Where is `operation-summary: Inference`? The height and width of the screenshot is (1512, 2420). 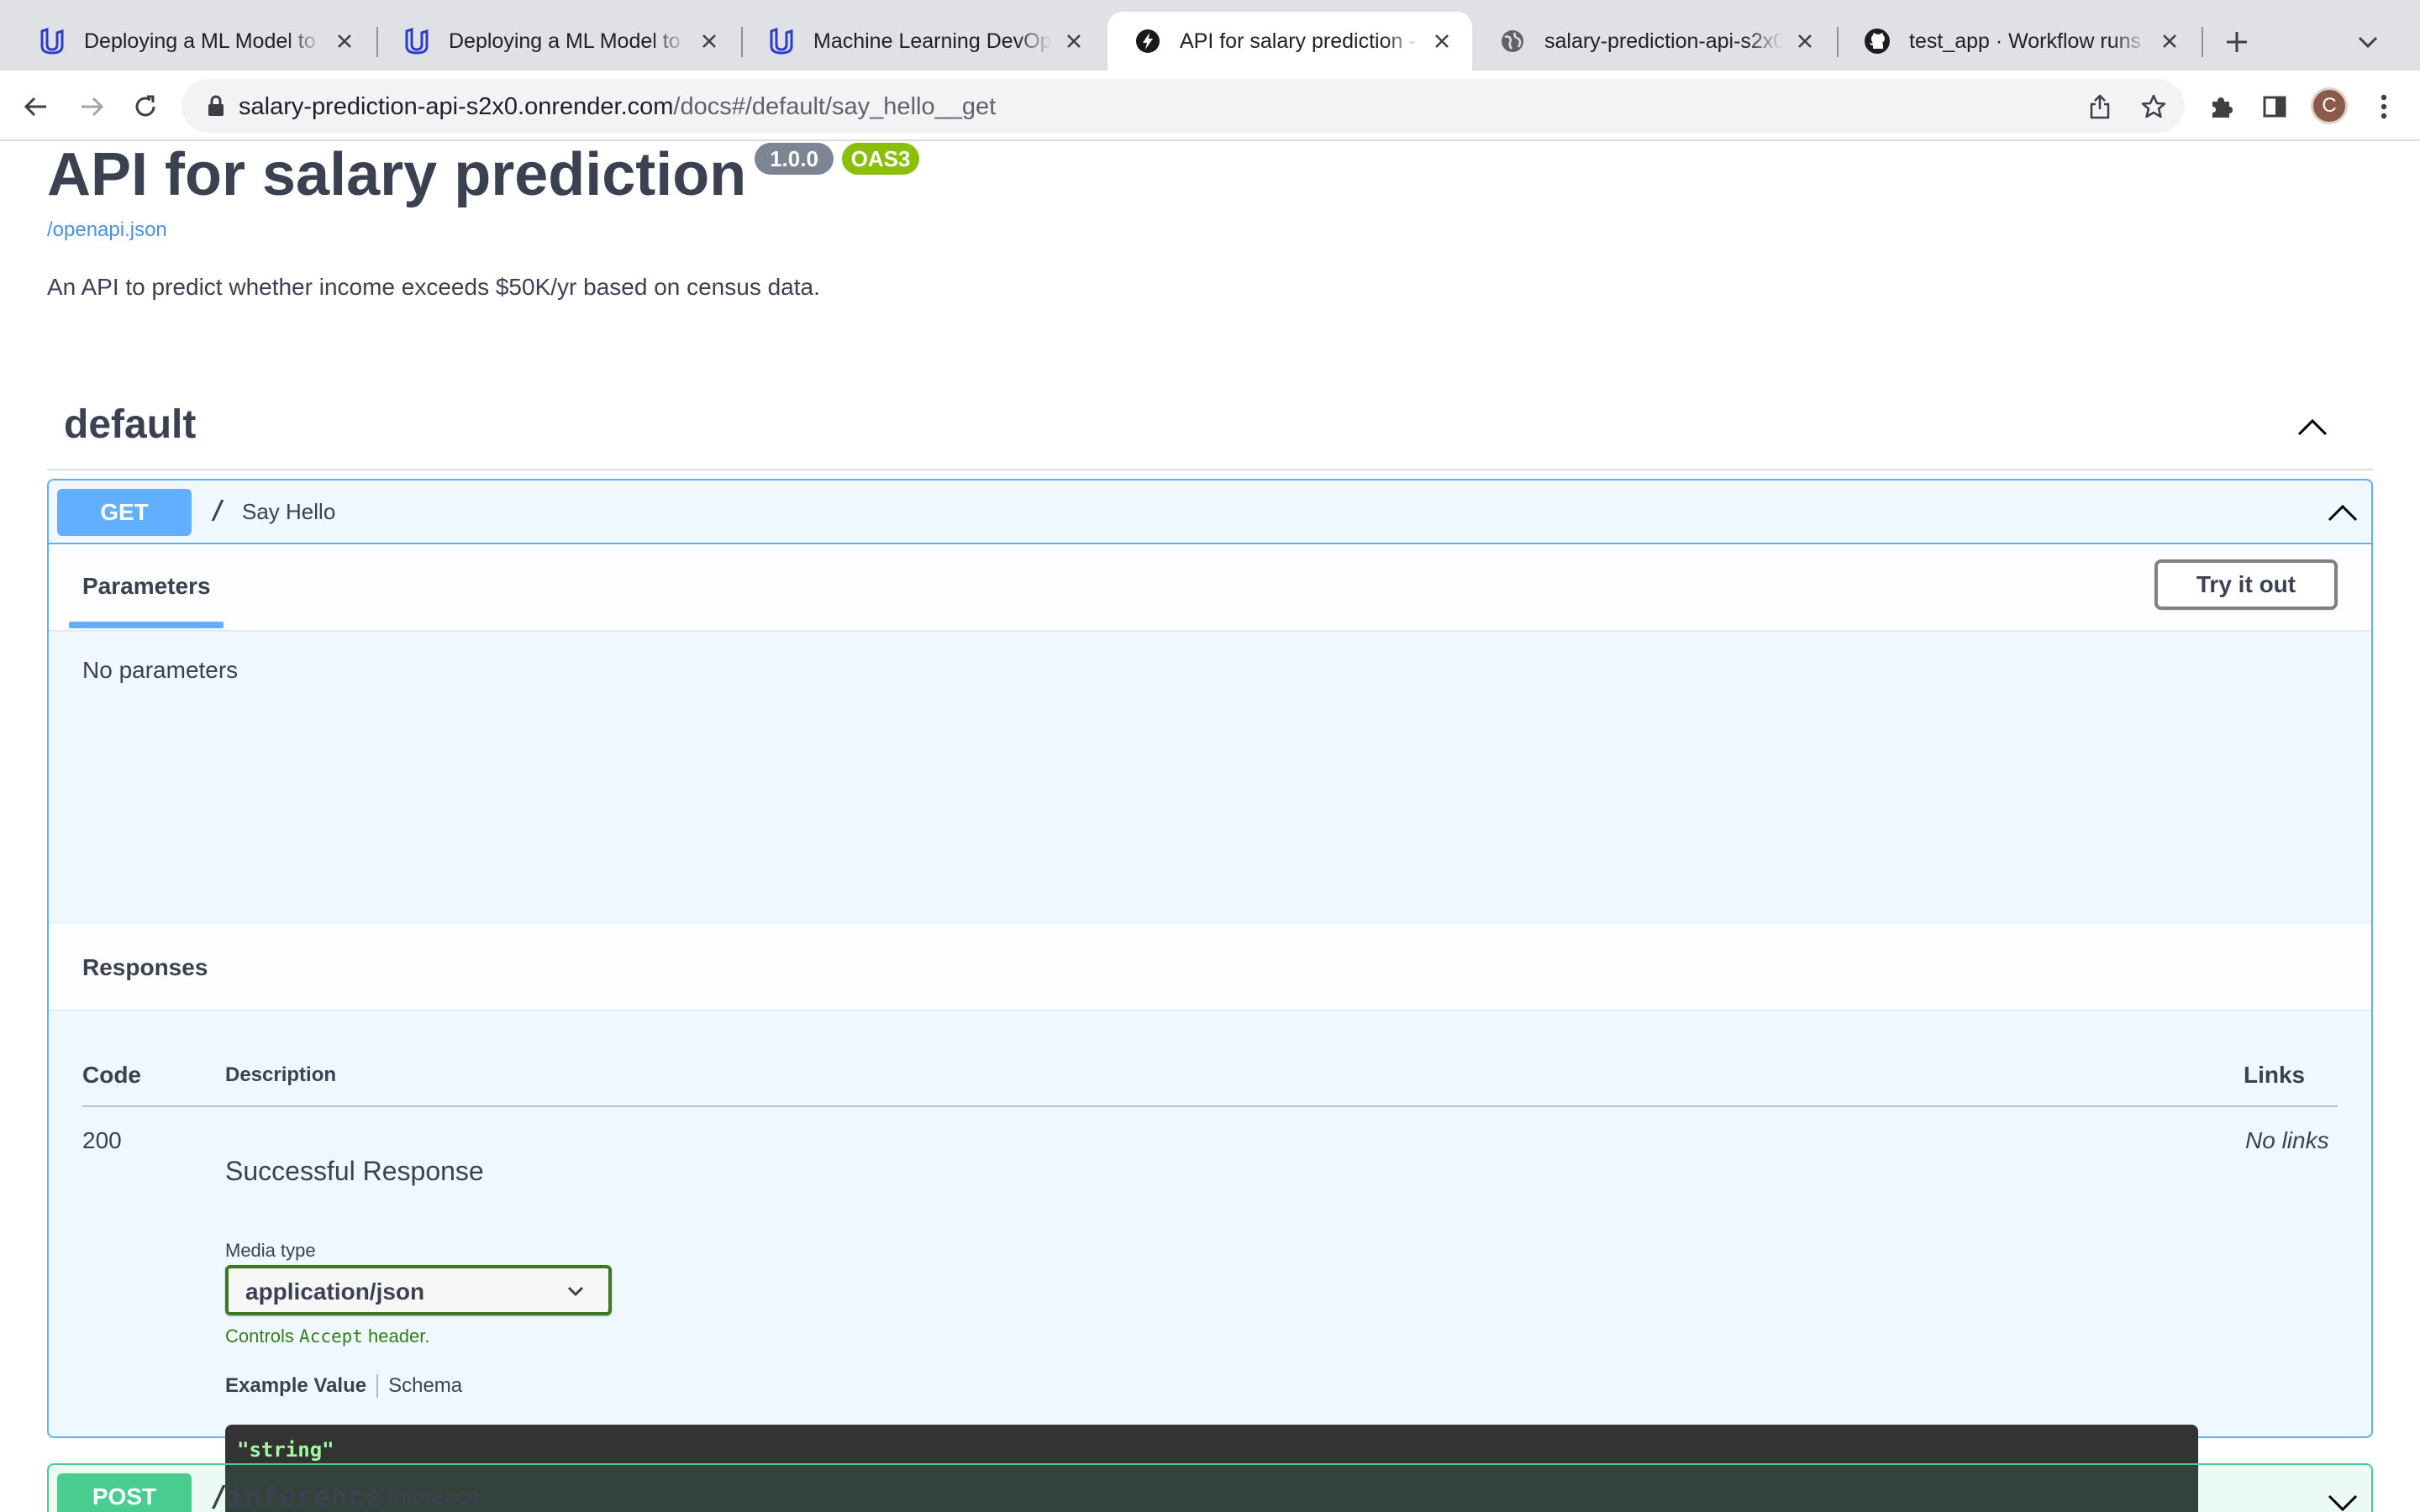
operation-summary: Inference is located at coordinates (434, 1496).